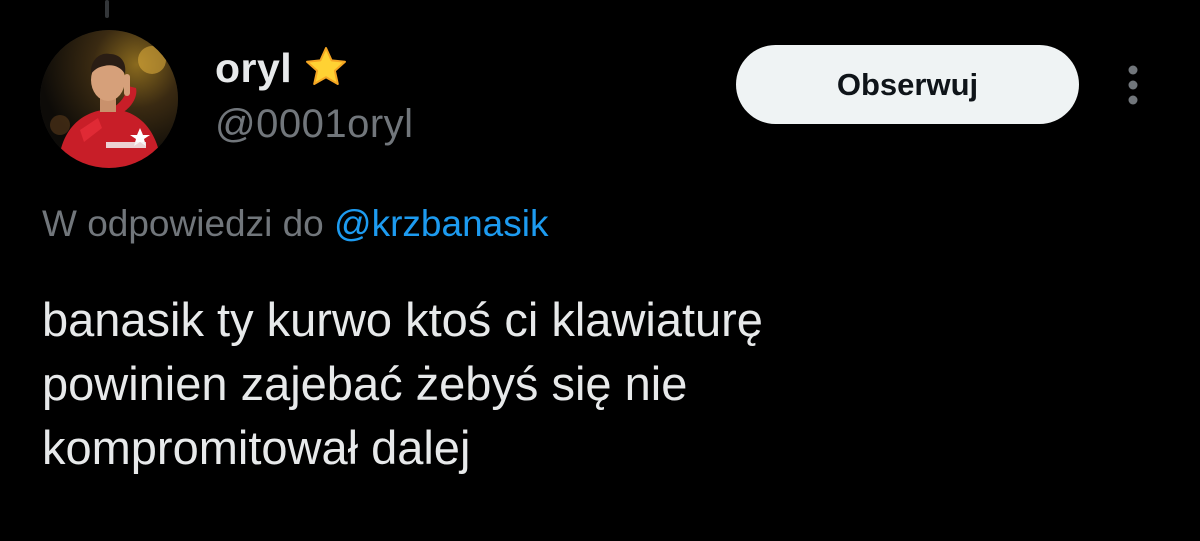  Describe the element at coordinates (107, 9) in the screenshot. I see `thread-connector-line` at that location.